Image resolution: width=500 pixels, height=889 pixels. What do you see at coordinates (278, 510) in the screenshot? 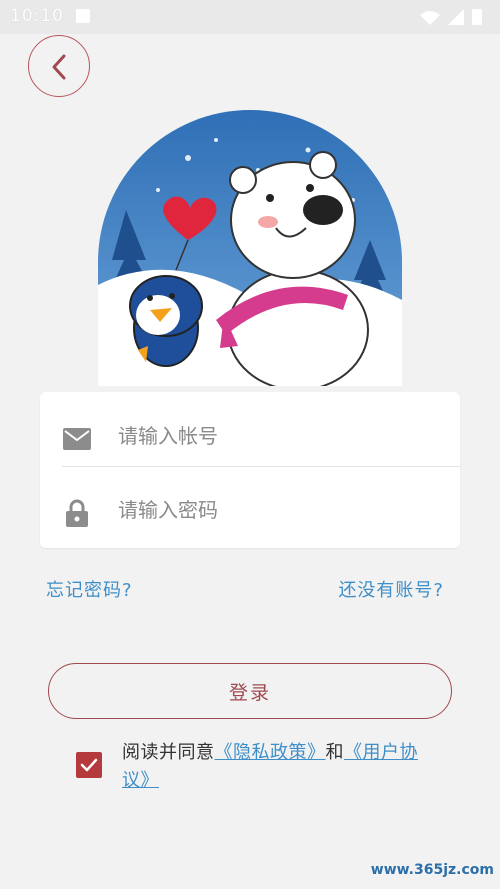
I see `password-input` at bounding box center [278, 510].